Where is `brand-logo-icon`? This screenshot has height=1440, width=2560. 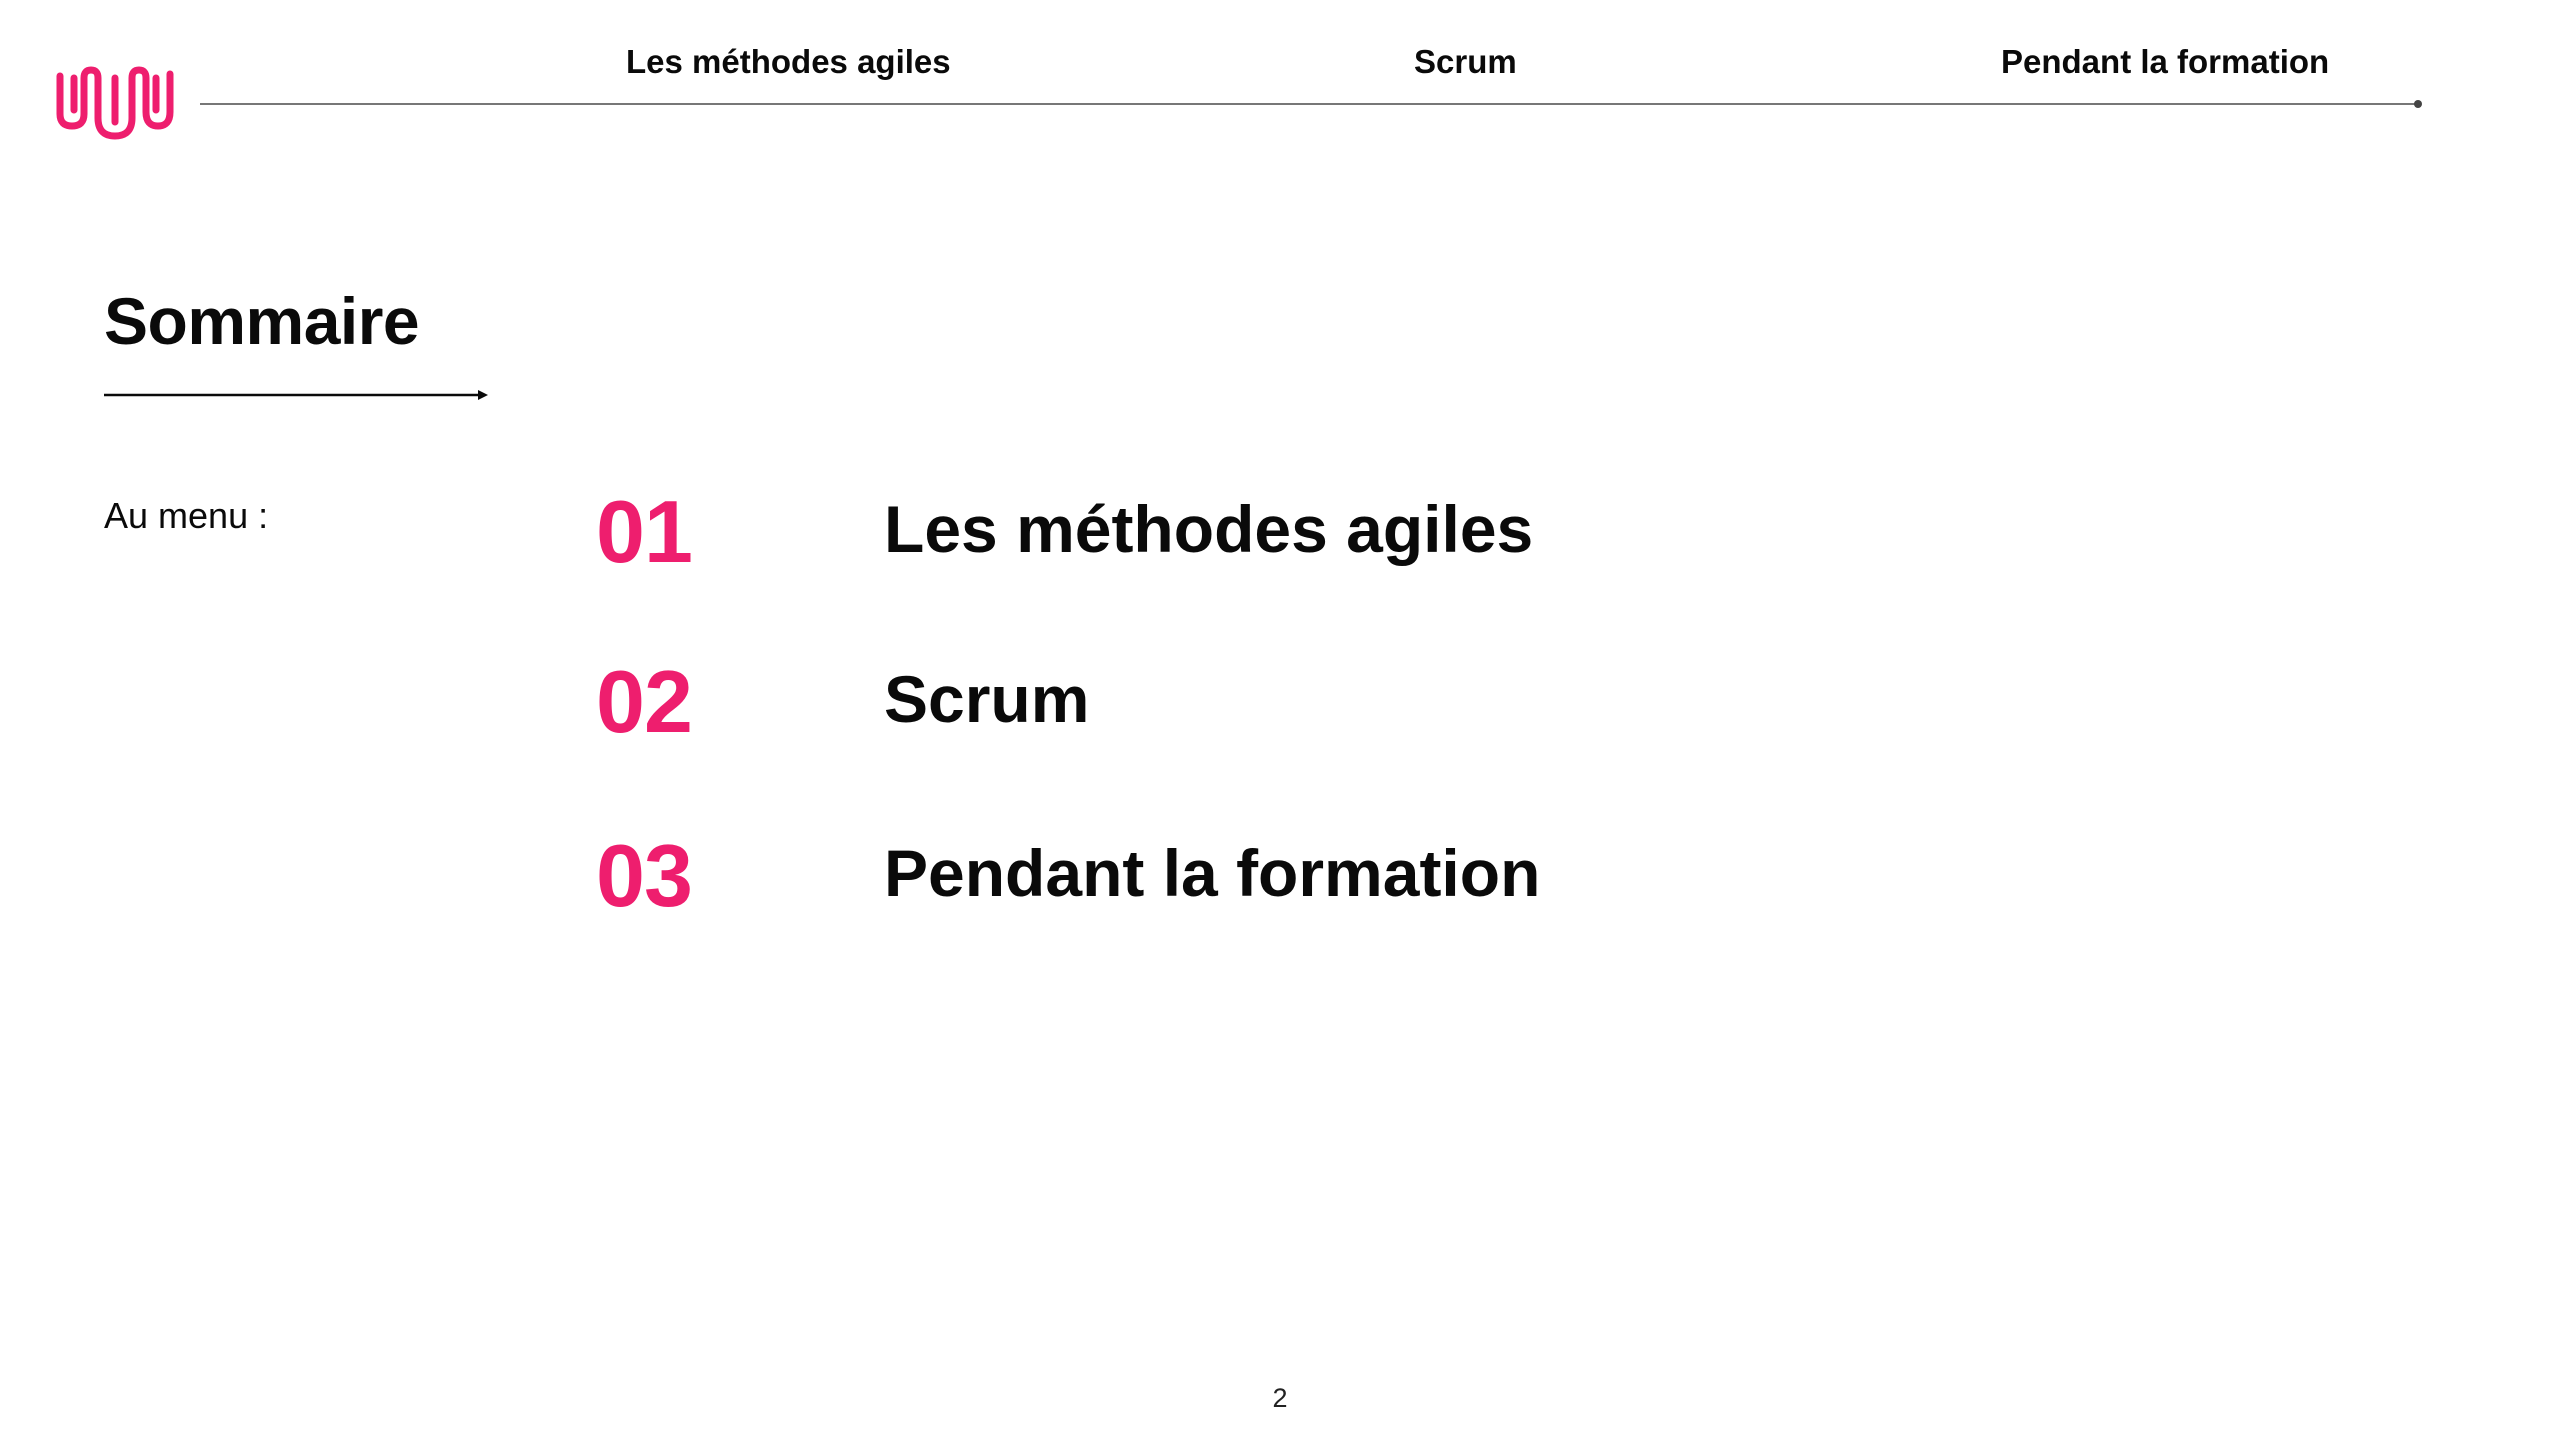 brand-logo-icon is located at coordinates (115, 103).